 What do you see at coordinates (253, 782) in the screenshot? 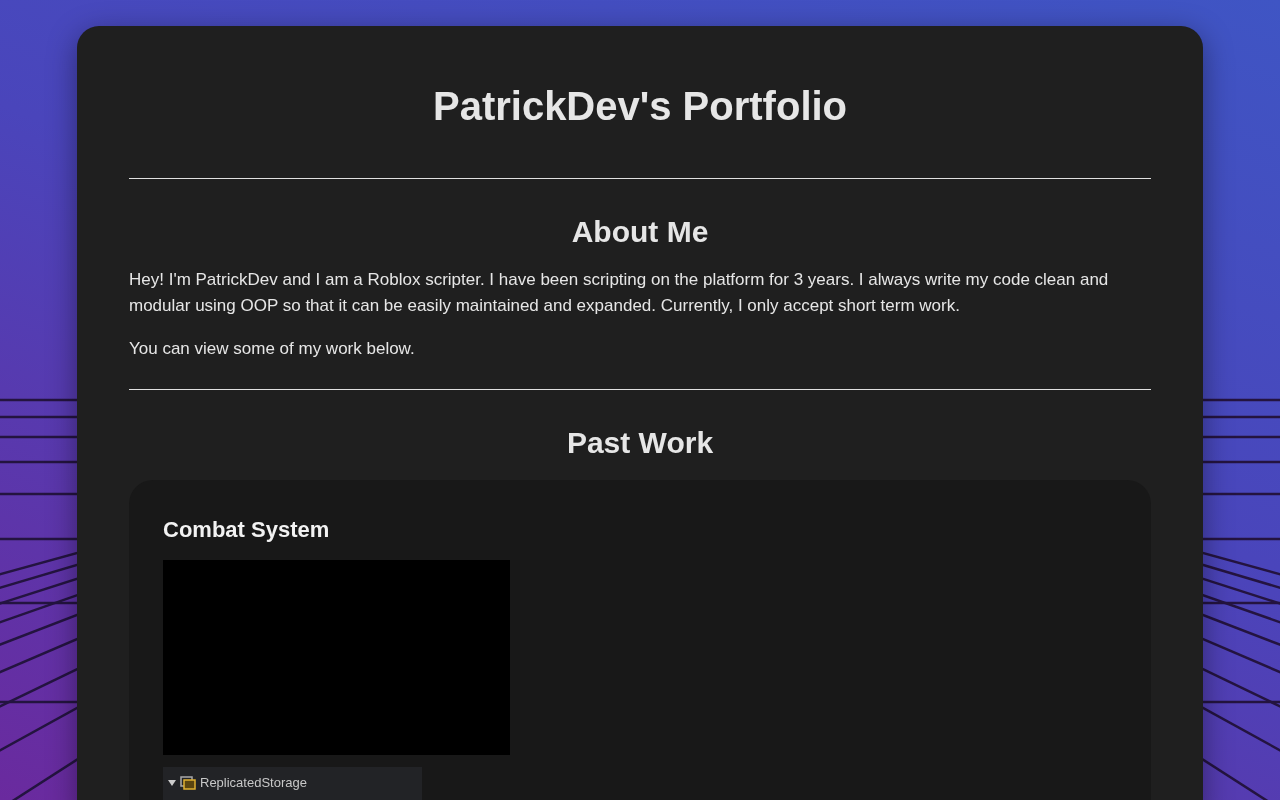
I see `explorer-item: ReplicatedStorage` at bounding box center [253, 782].